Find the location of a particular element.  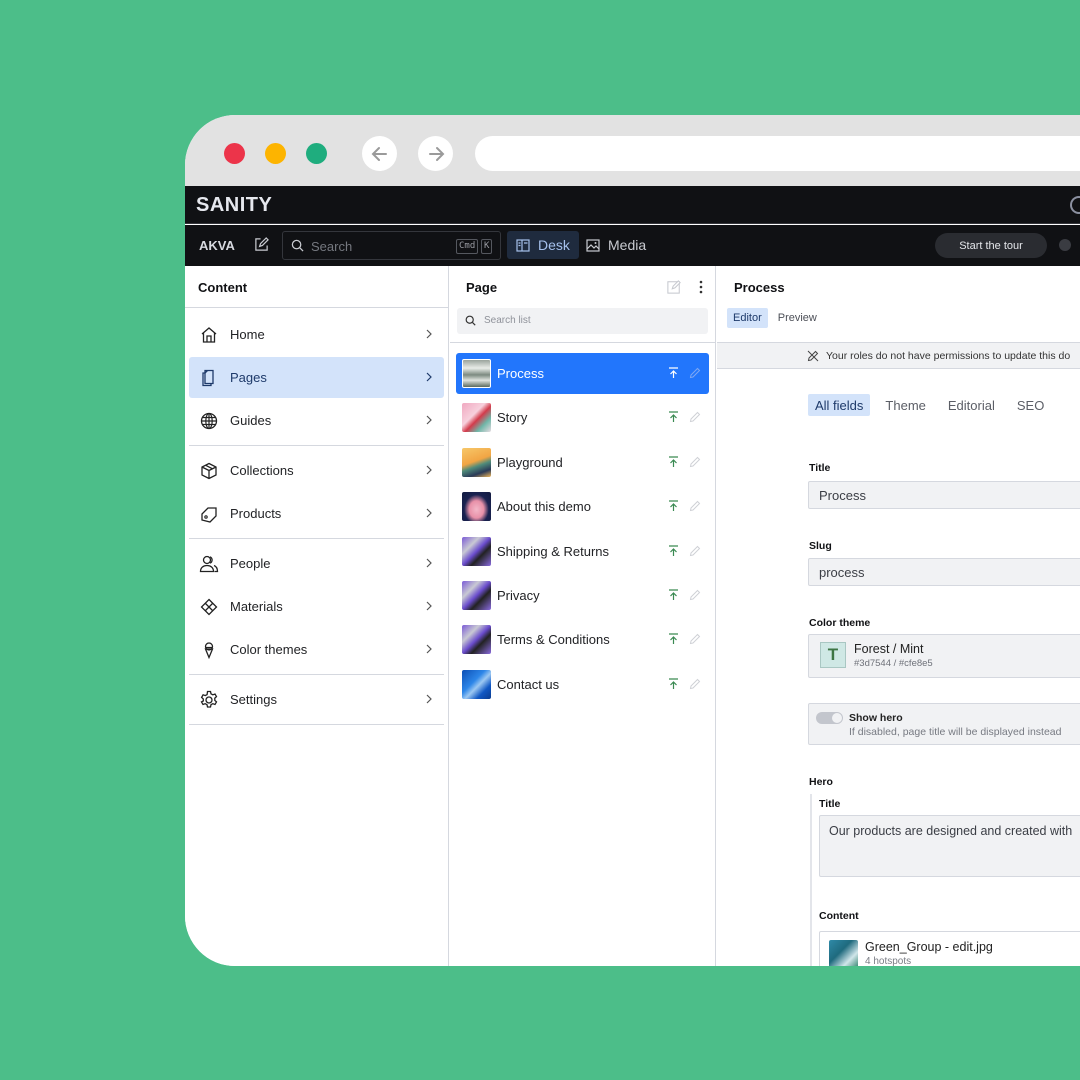

hero-content-item: Green_Group - edit.jpg 4 hotspots is located at coordinates (949, 948).